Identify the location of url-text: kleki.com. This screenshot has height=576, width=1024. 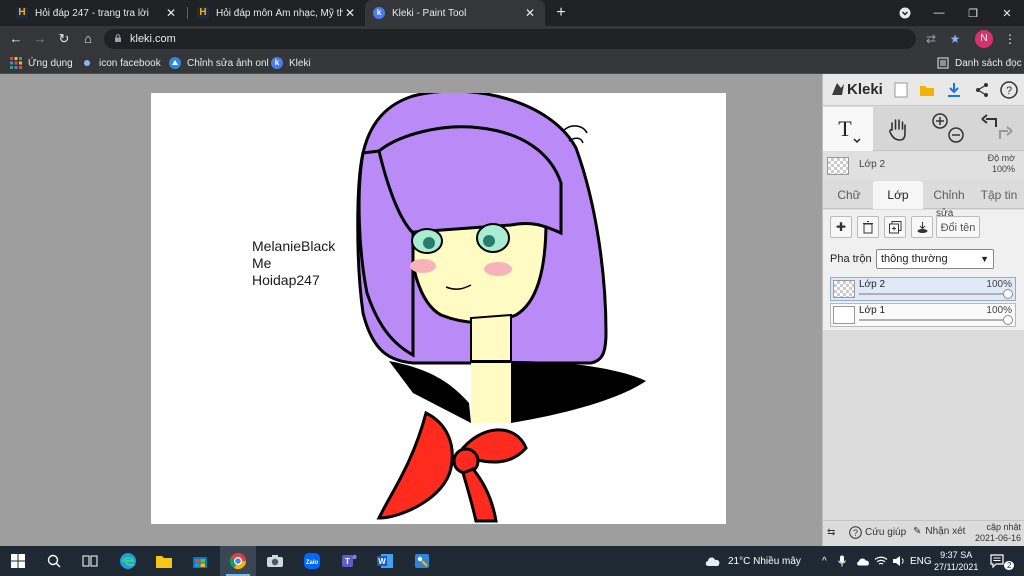
(153, 39).